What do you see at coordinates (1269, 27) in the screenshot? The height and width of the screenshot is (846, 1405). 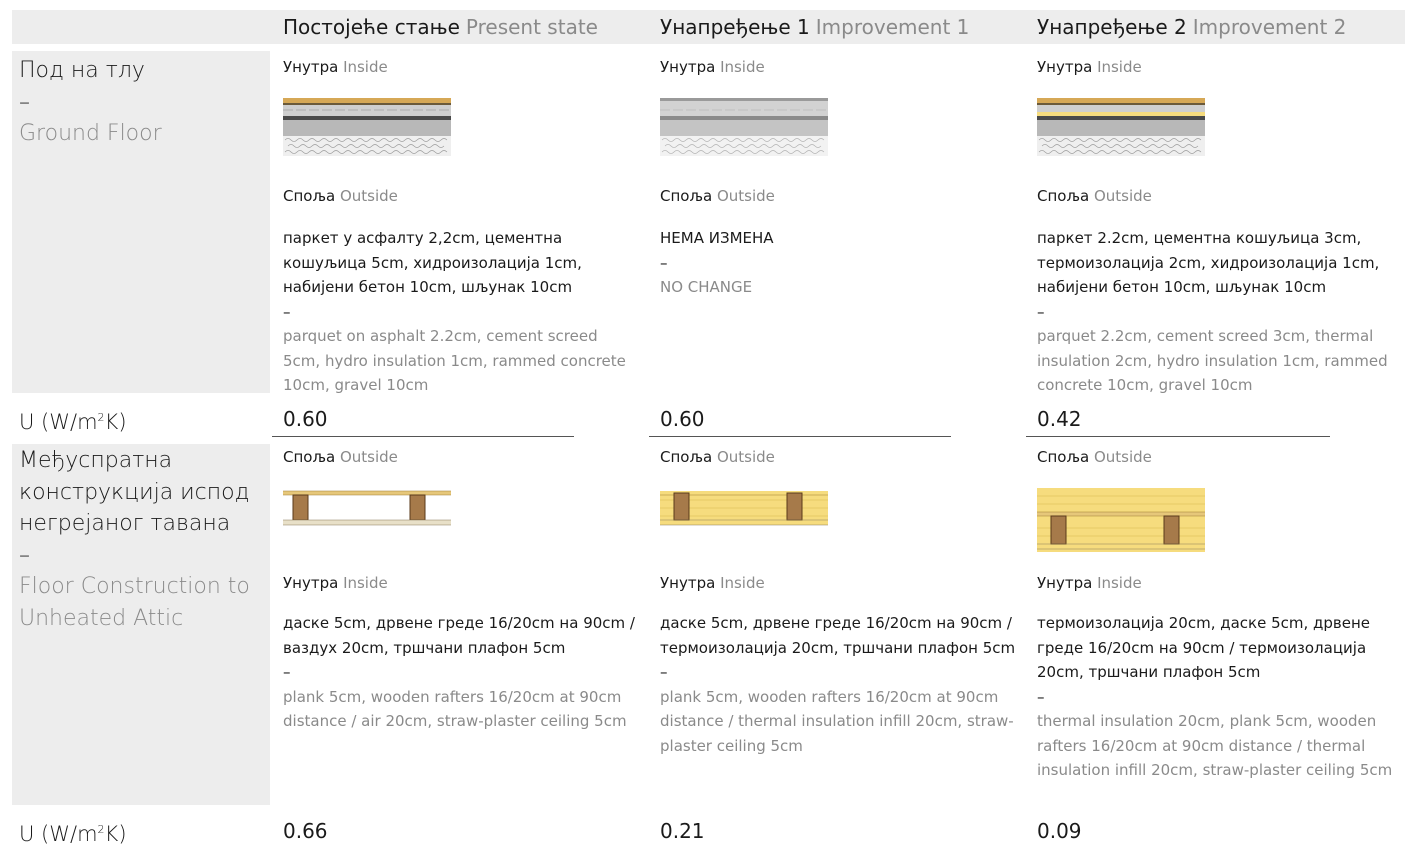 I see `header-imp2-en: Improvement 2` at bounding box center [1269, 27].